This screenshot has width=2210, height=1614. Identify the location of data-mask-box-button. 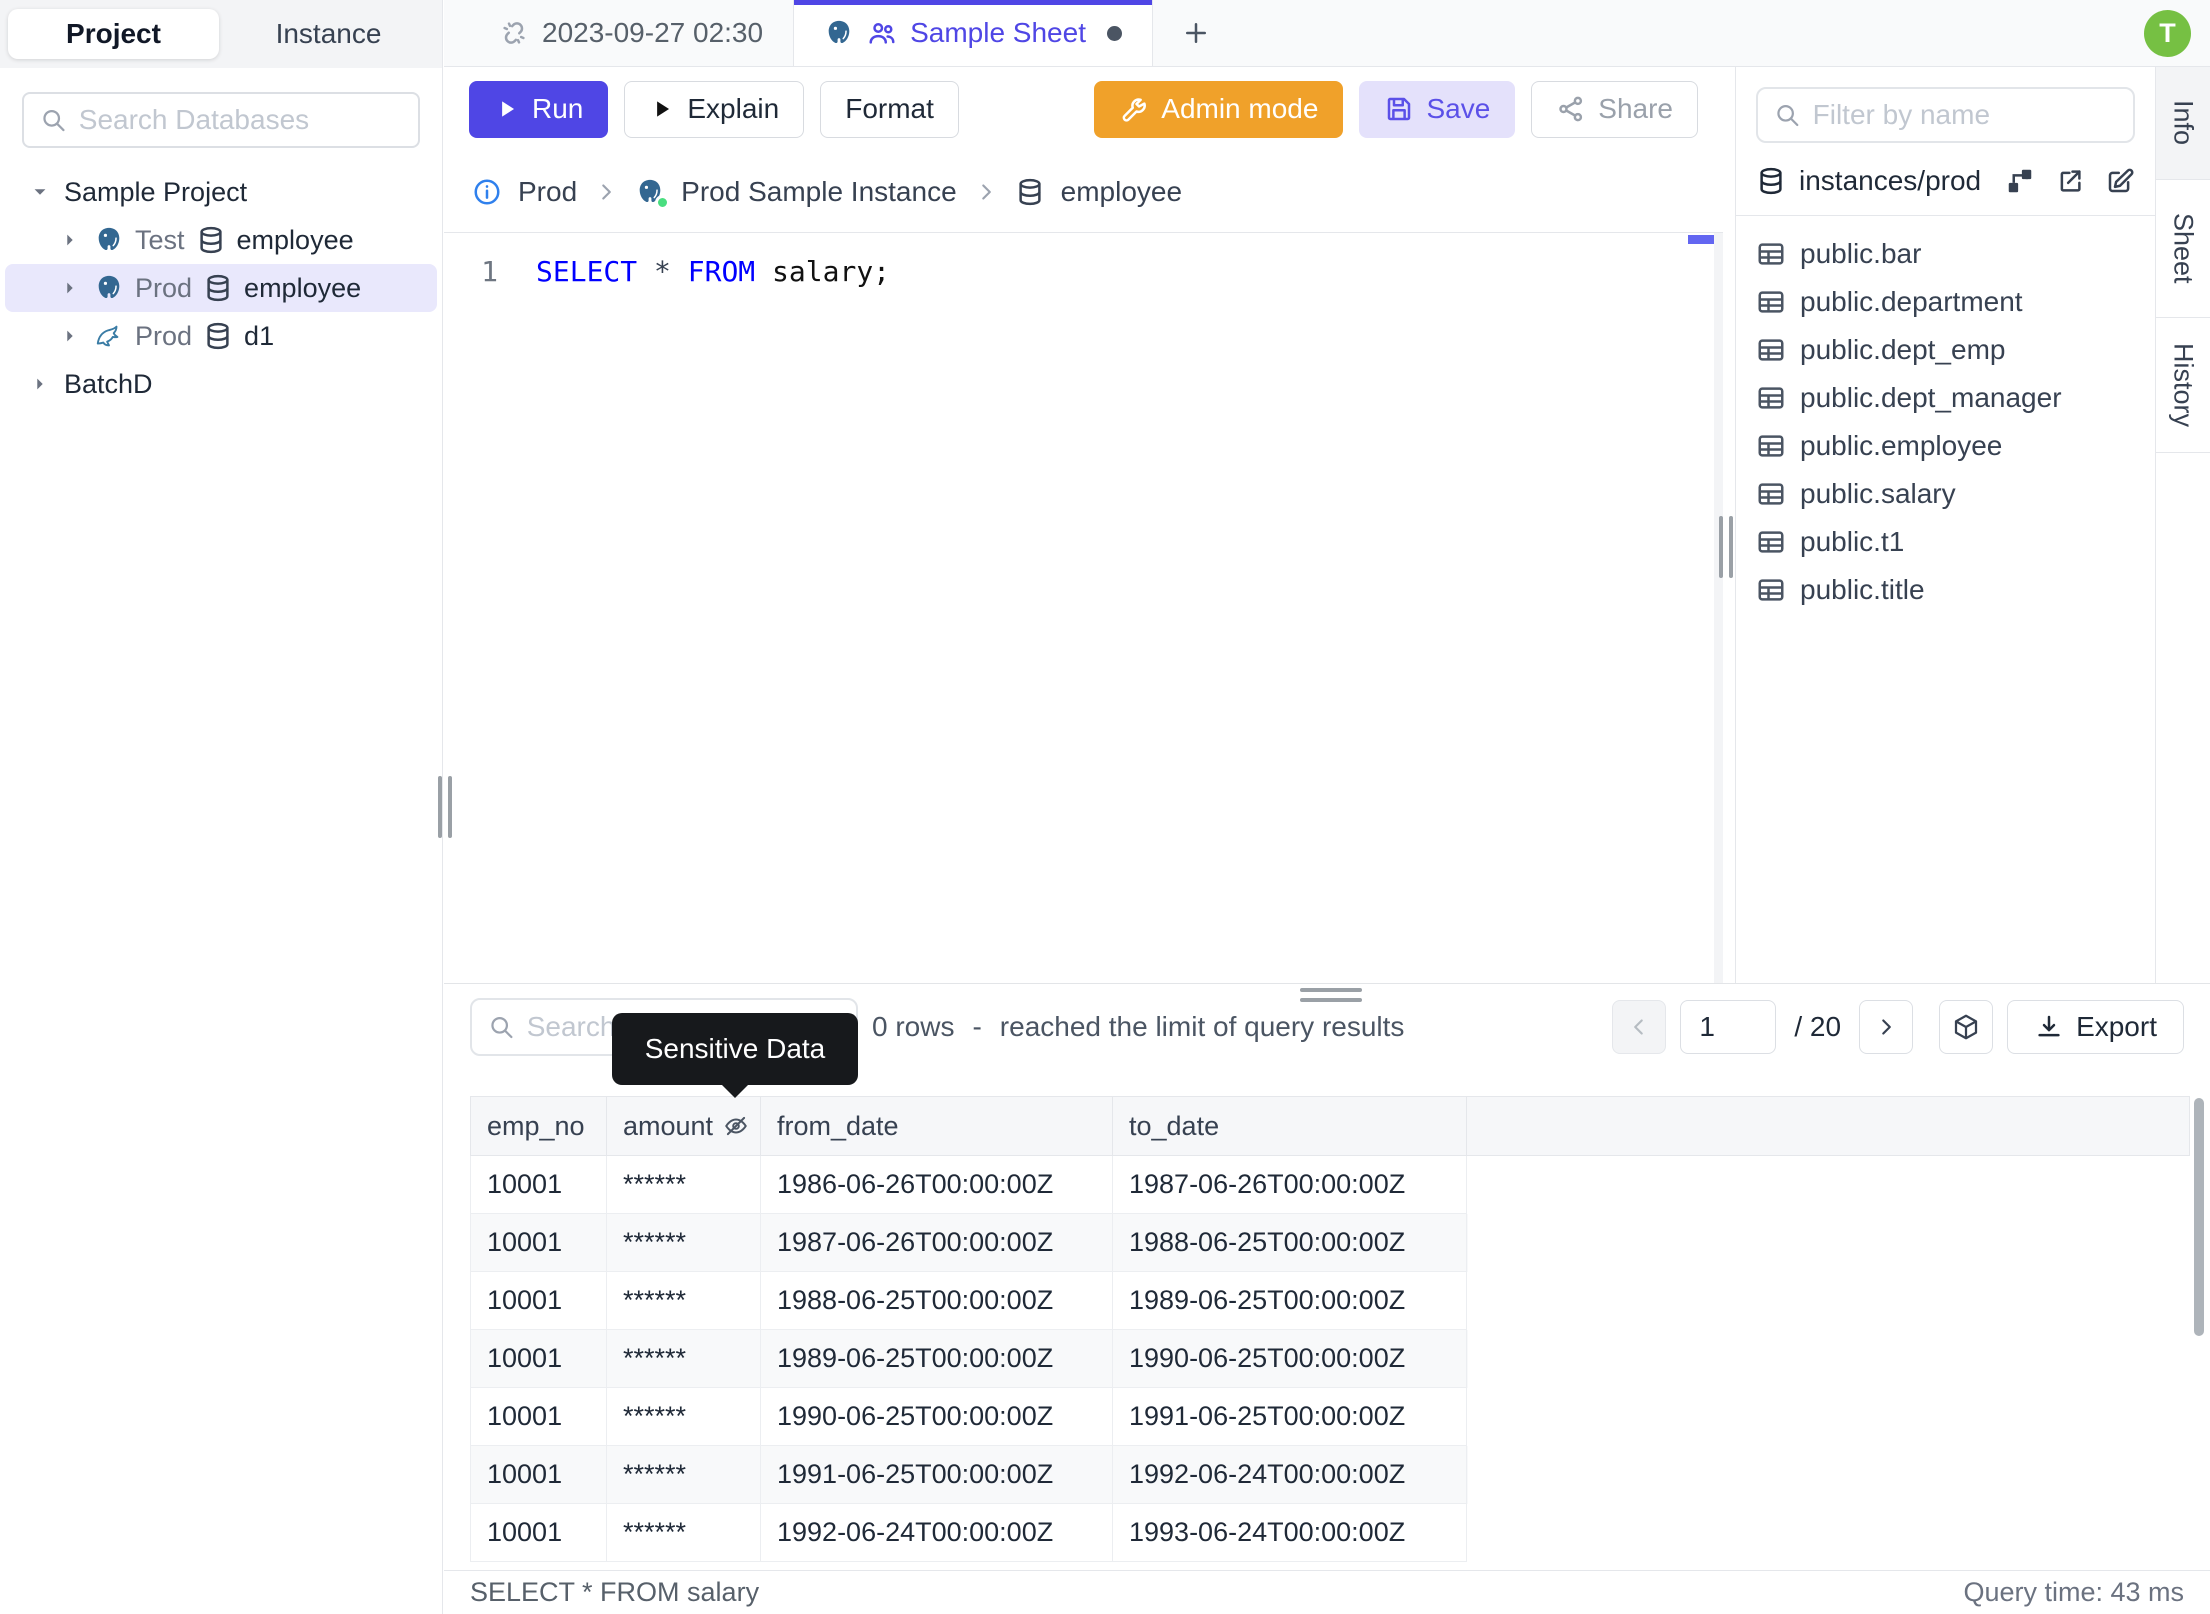
(1966, 1027).